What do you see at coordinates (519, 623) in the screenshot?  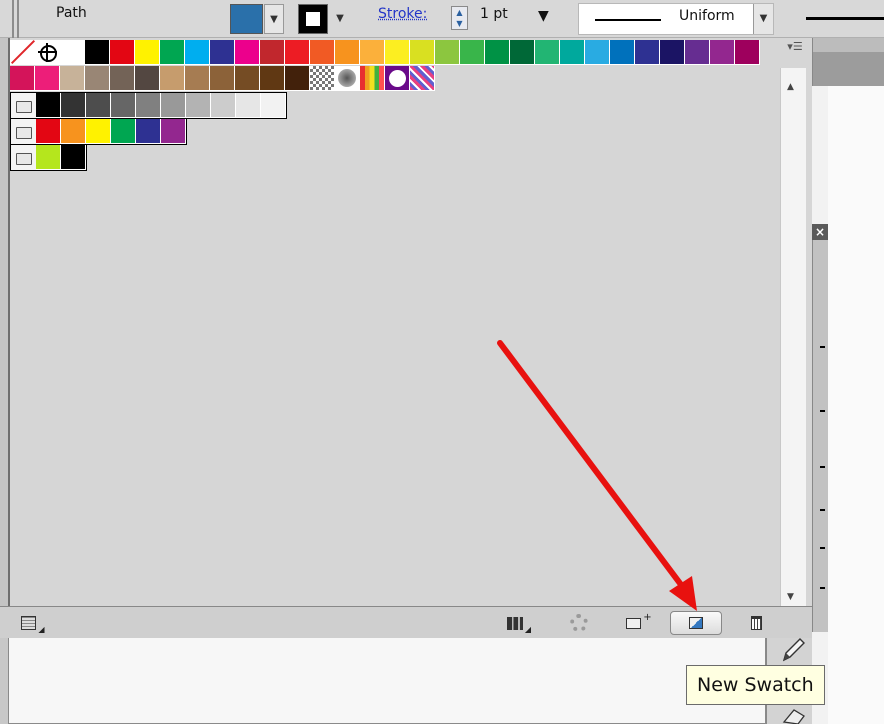 I see `show-swatch-kinds-menu-icon: ◢` at bounding box center [519, 623].